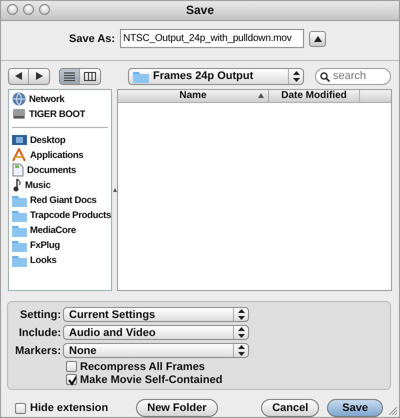 This screenshot has height=418, width=400. I want to click on popup-menu: Current Settings, so click(156, 314).